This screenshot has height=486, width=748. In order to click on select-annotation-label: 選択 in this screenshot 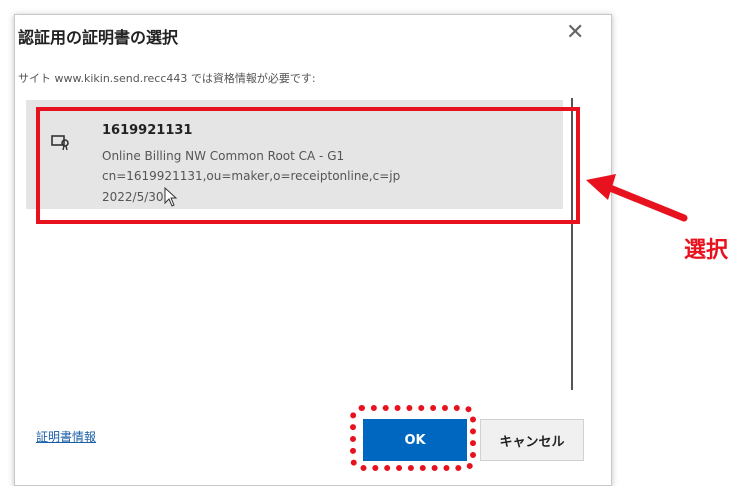, I will do `click(706, 250)`.